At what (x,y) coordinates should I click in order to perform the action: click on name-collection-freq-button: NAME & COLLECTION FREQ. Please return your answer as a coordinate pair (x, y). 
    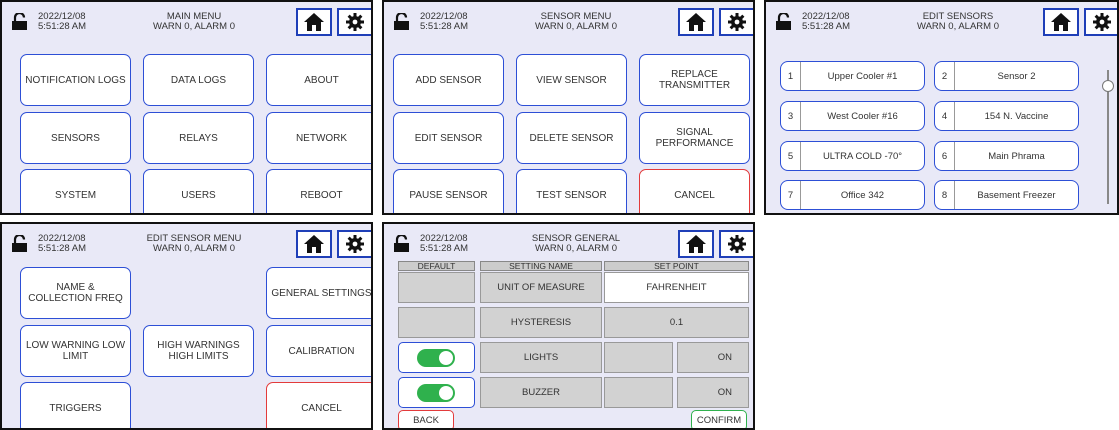
    Looking at the image, I should click on (75, 293).